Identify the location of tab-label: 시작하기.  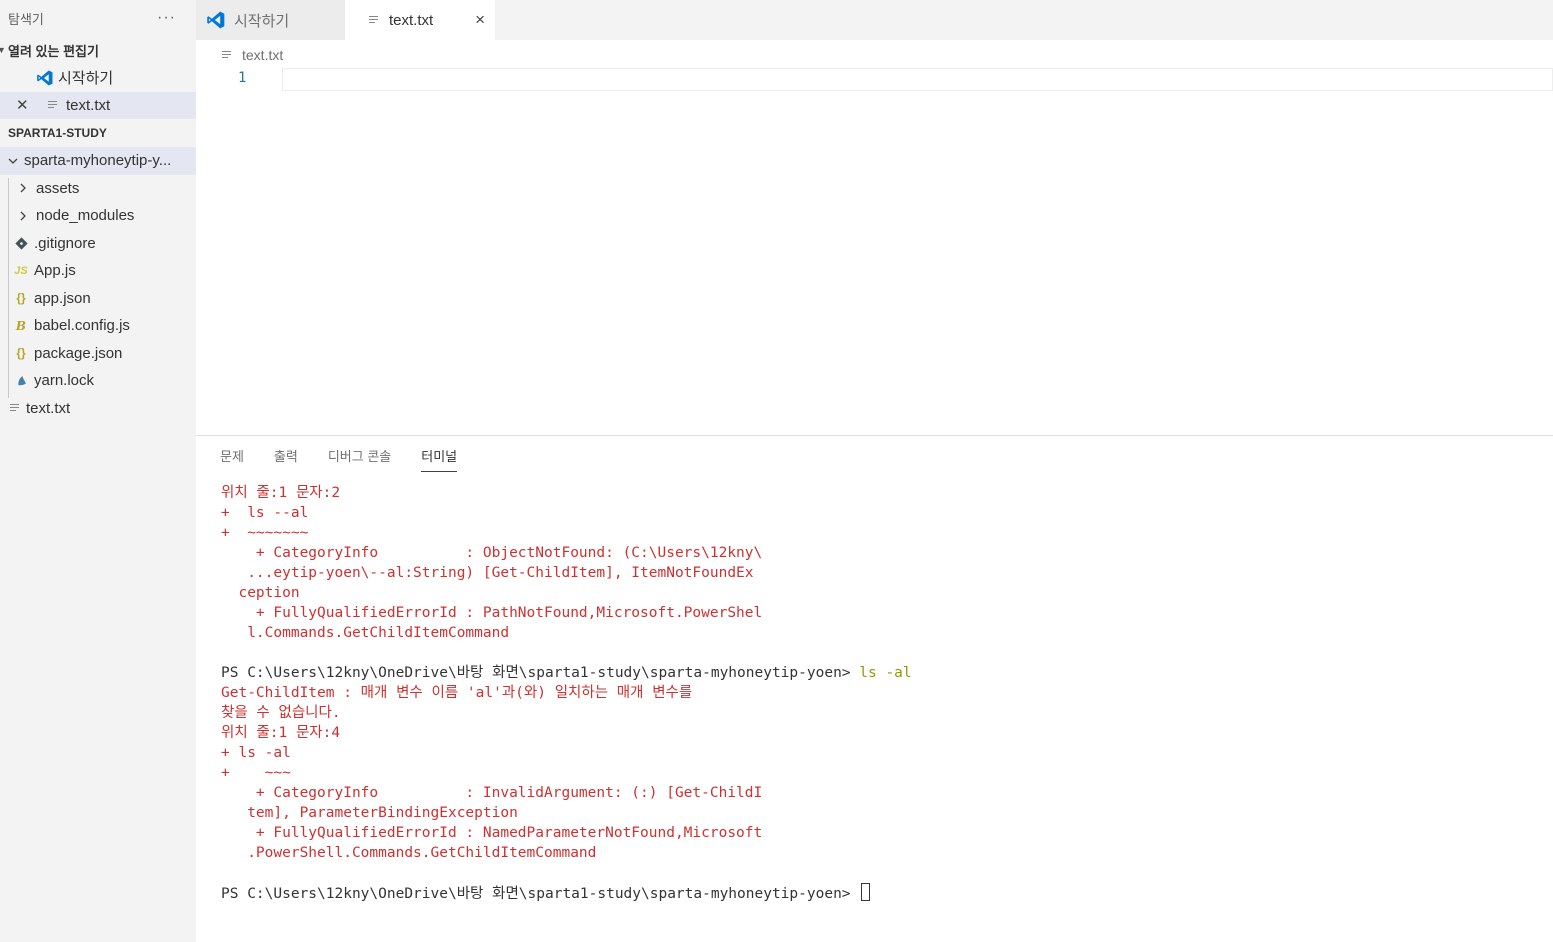
(262, 21).